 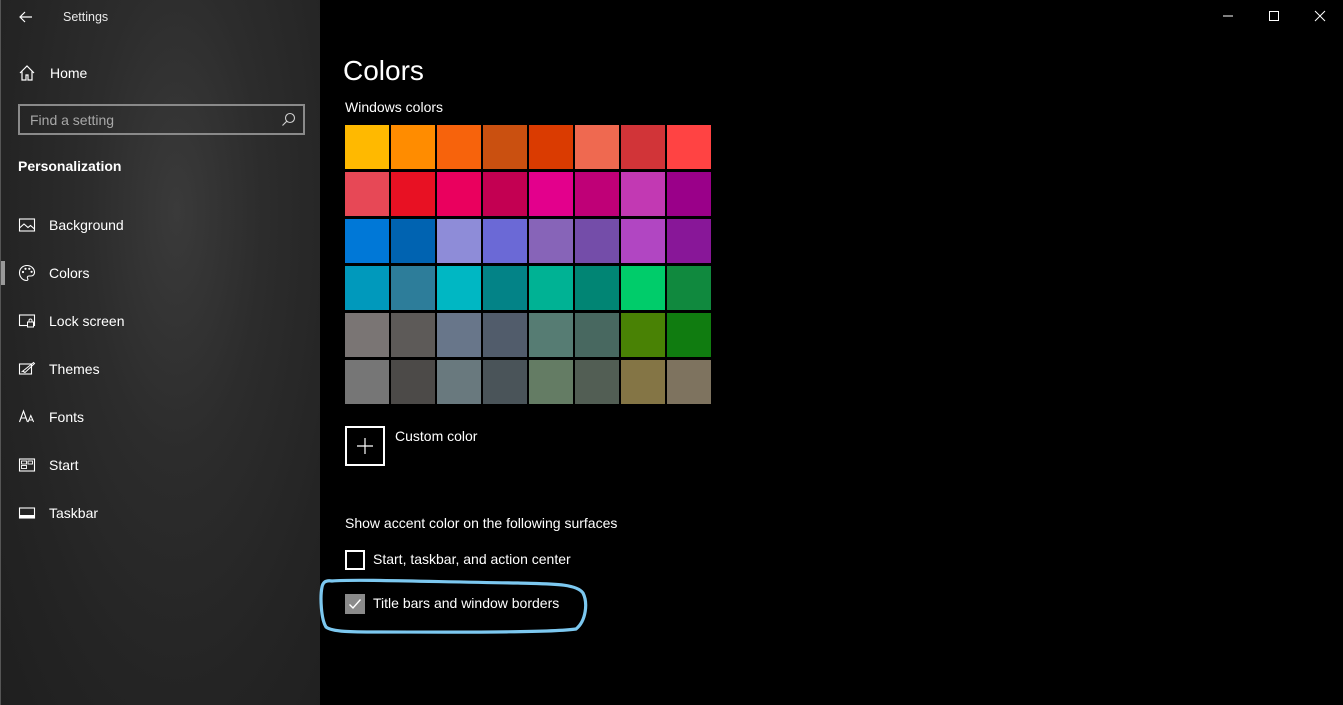 I want to click on sidebar-item-label: Fonts, so click(x=67, y=417).